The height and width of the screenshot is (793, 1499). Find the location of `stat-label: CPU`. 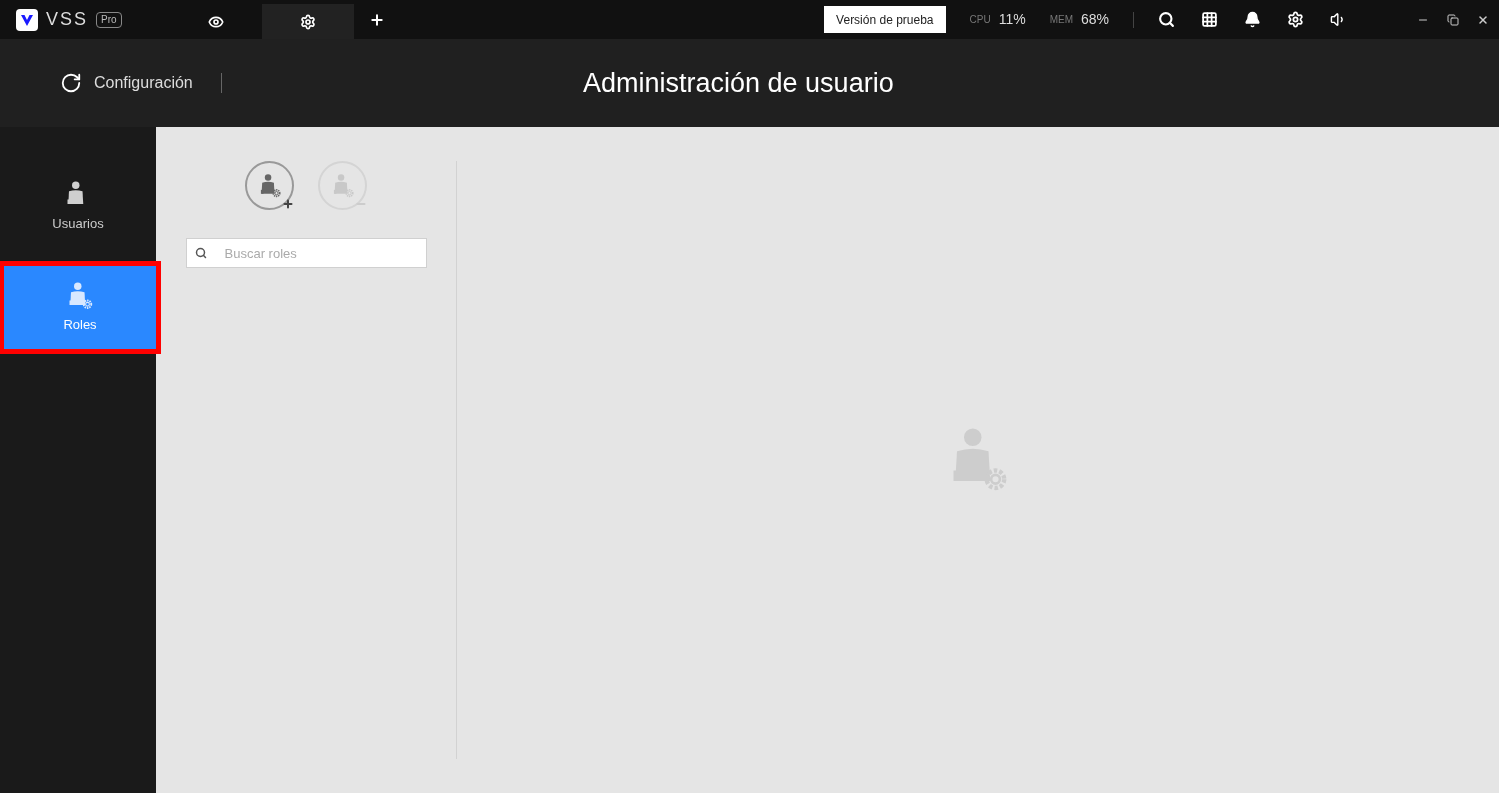

stat-label: CPU is located at coordinates (980, 20).